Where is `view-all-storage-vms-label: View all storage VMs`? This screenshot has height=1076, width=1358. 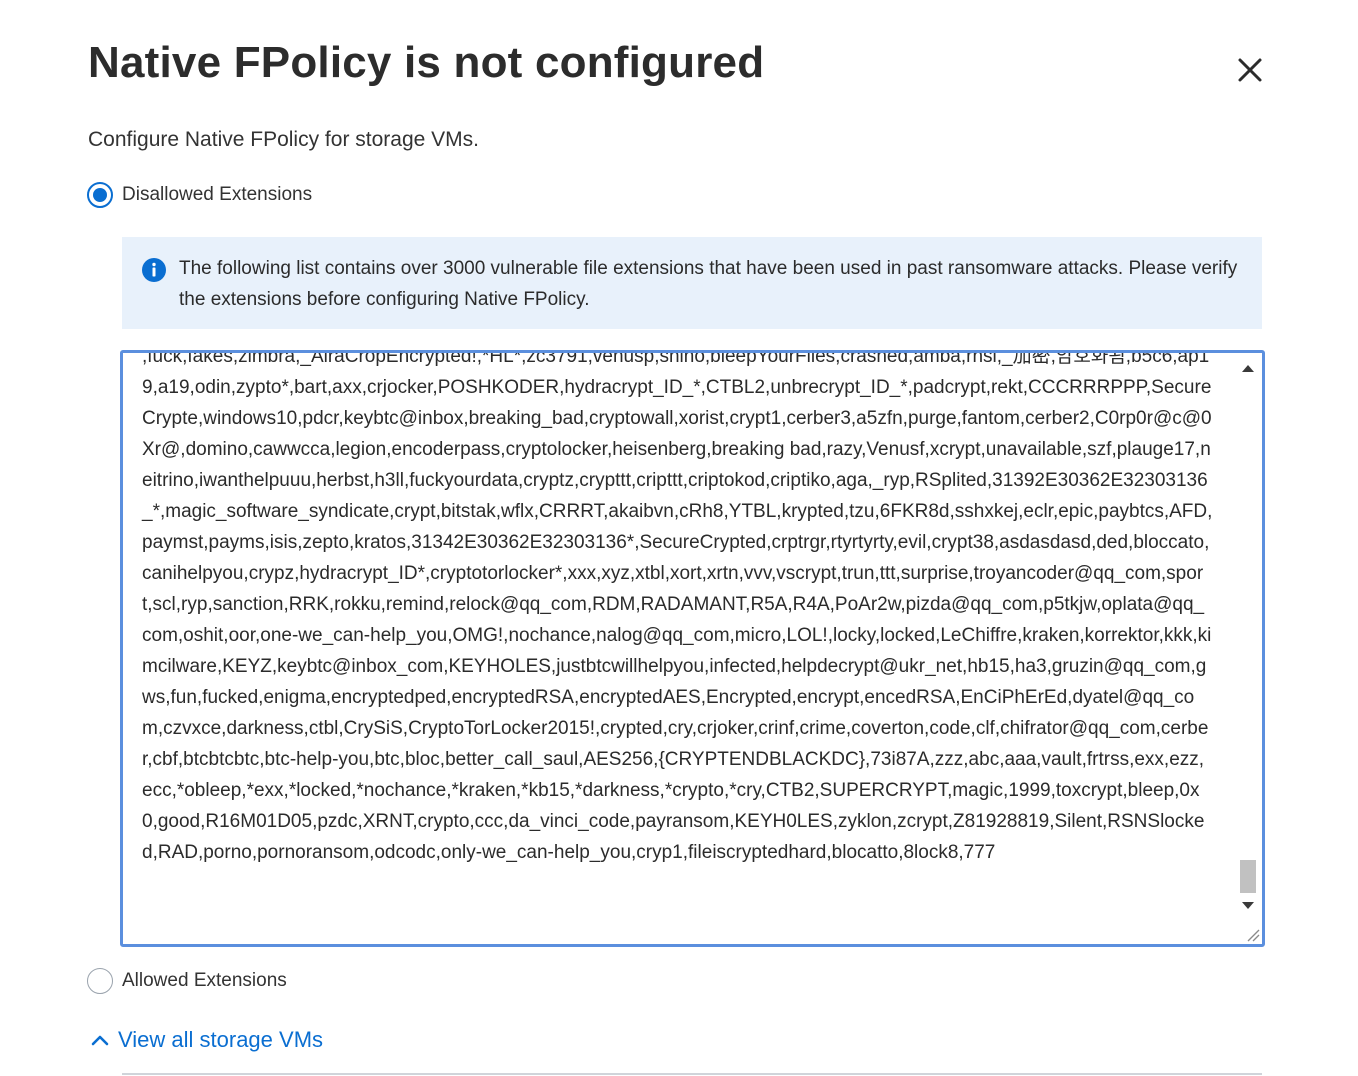
view-all-storage-vms-label: View all storage VMs is located at coordinates (221, 1039).